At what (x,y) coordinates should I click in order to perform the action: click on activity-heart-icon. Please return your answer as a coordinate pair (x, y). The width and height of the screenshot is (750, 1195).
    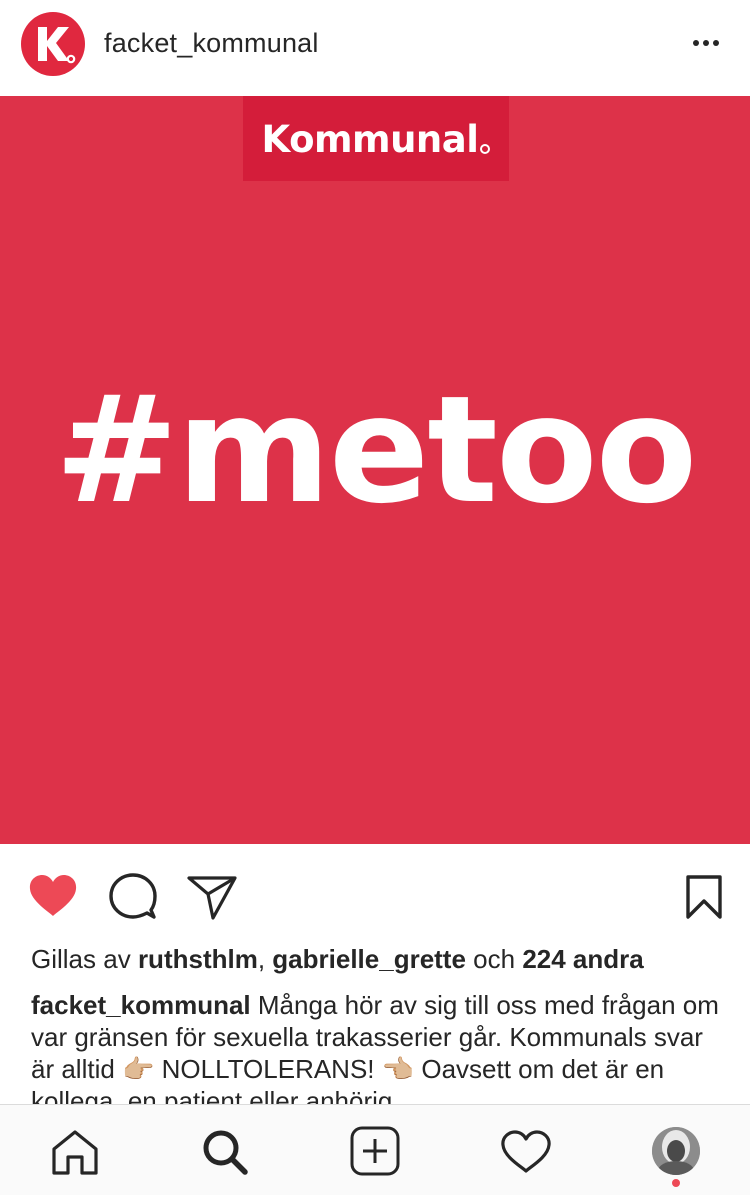
    Looking at the image, I should click on (526, 1152).